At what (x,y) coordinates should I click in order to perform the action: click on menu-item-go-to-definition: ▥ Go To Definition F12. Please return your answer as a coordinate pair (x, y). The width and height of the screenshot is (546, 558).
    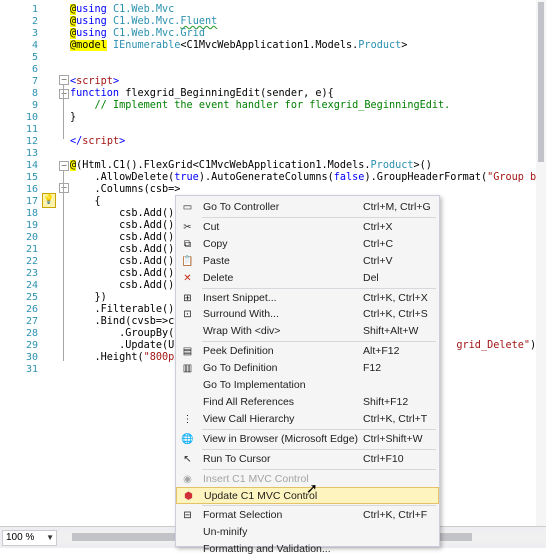
    Looking at the image, I should click on (307, 368).